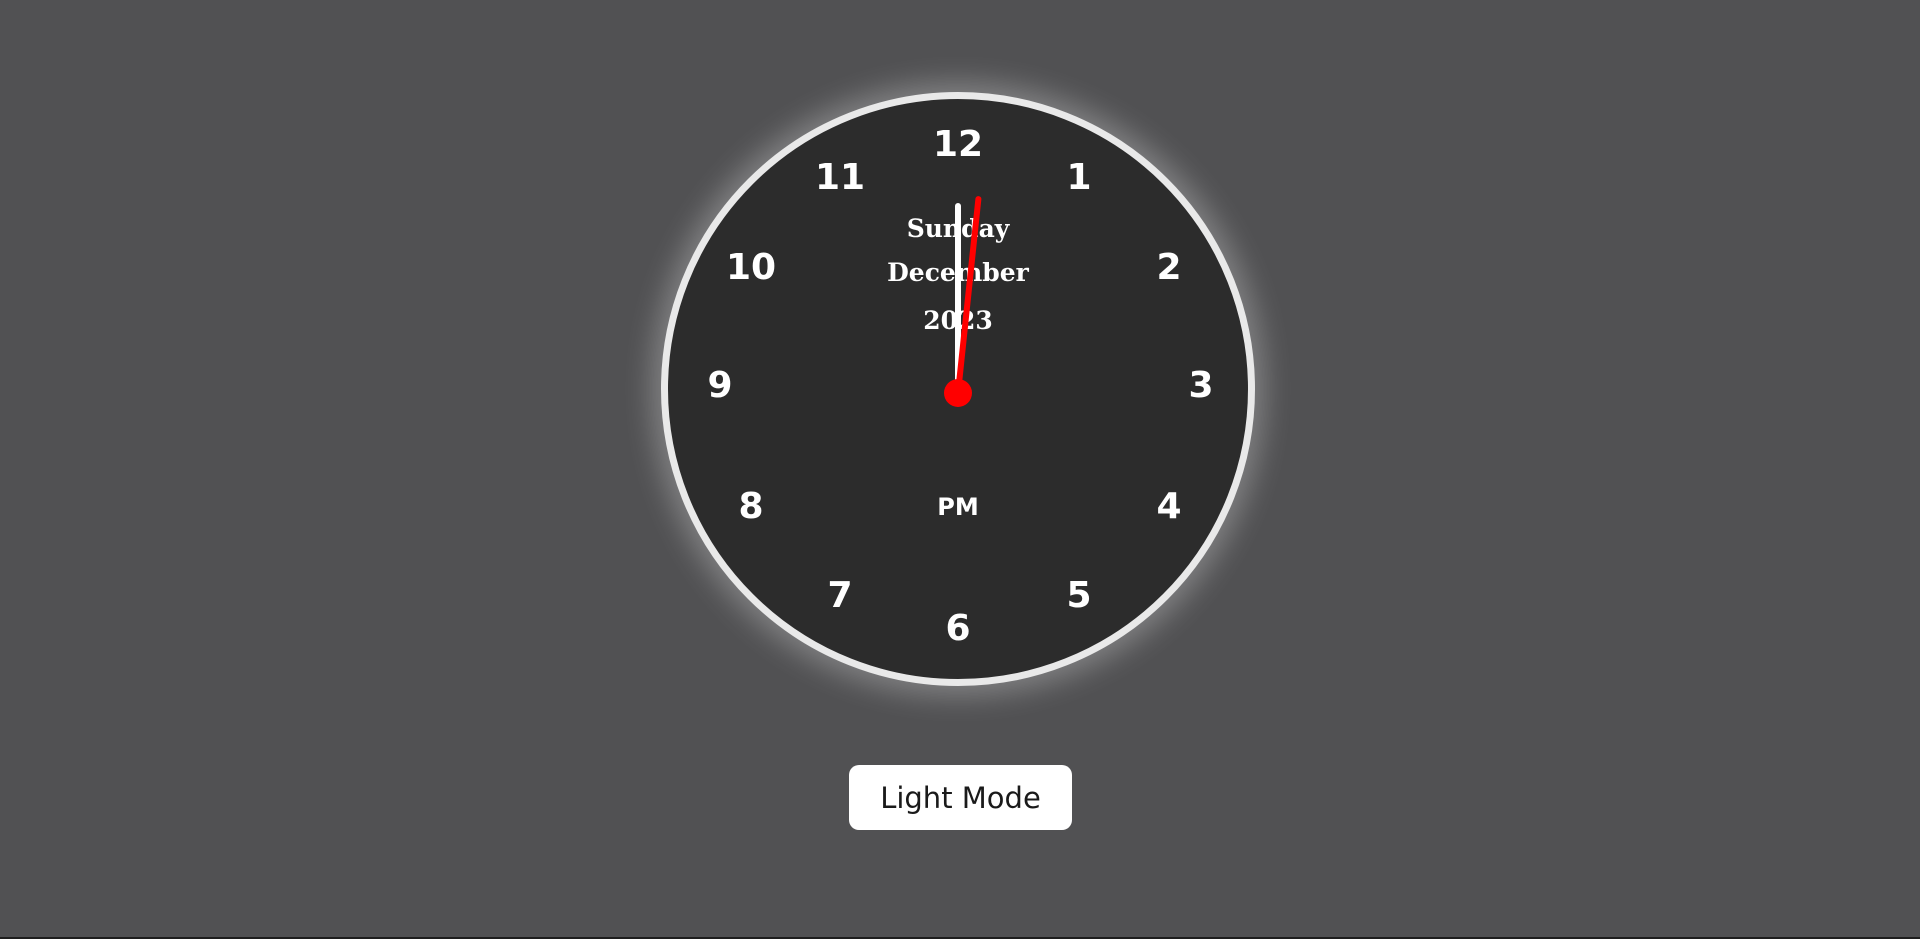 This screenshot has width=1920, height=939. What do you see at coordinates (958, 507) in the screenshot?
I see `clock-period: PM` at bounding box center [958, 507].